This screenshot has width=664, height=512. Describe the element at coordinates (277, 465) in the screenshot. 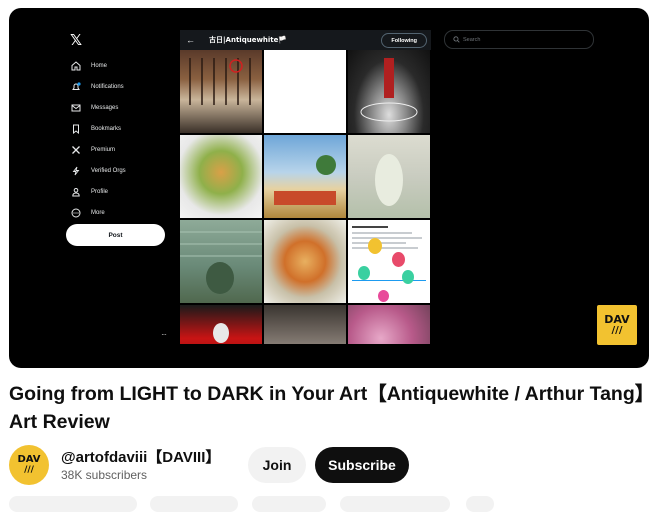

I see `join-button: Join` at that location.